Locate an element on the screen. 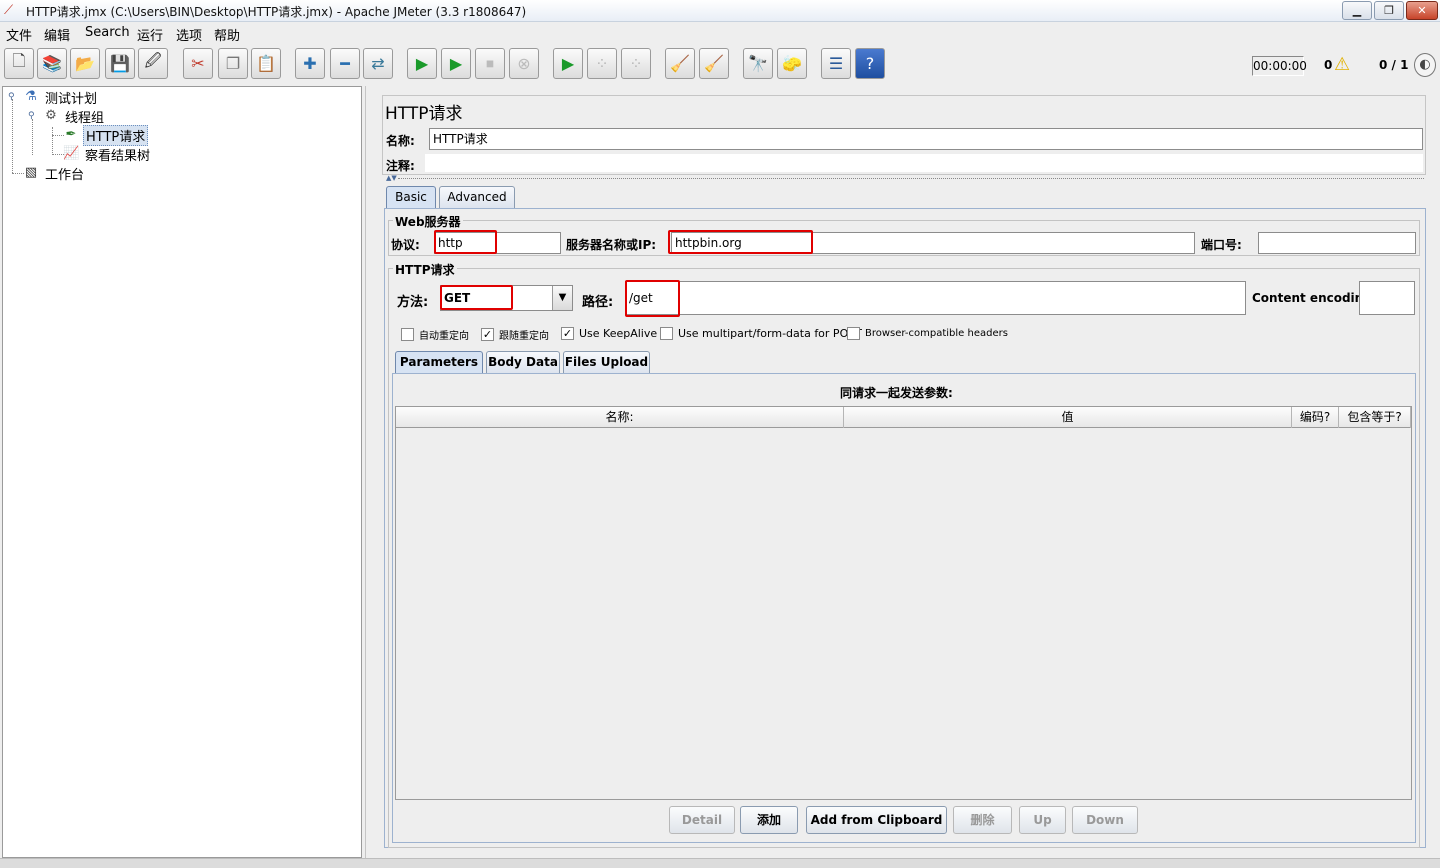  name-label: 名称: is located at coordinates (400, 141).